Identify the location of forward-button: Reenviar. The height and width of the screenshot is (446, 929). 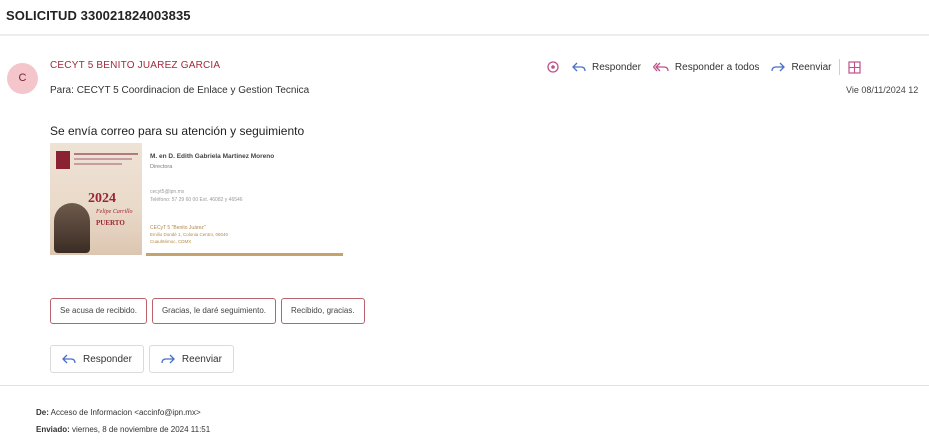
(801, 67).